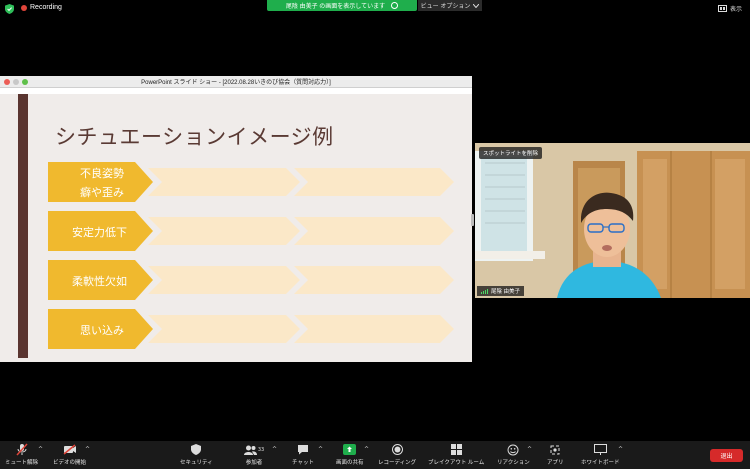  What do you see at coordinates (513, 463) in the screenshot?
I see `reactions-label: リアクション` at bounding box center [513, 463].